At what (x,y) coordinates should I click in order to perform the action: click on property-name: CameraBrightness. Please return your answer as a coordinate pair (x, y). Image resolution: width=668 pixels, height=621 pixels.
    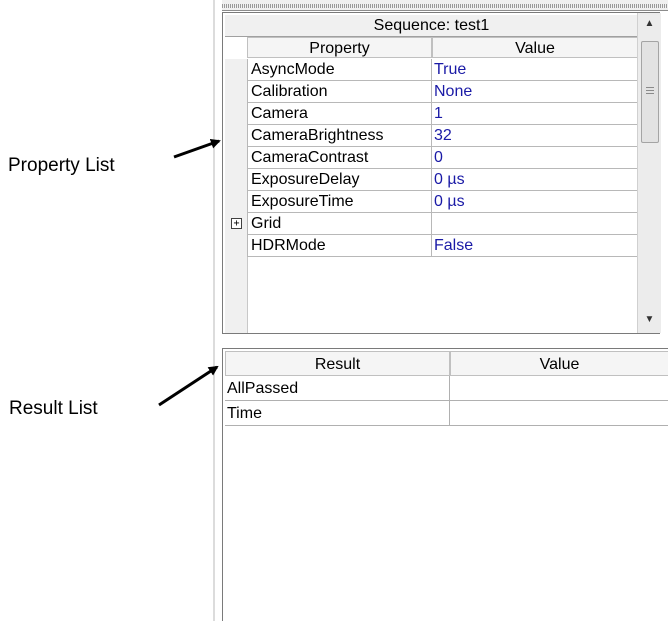
    Looking at the image, I should click on (339, 136).